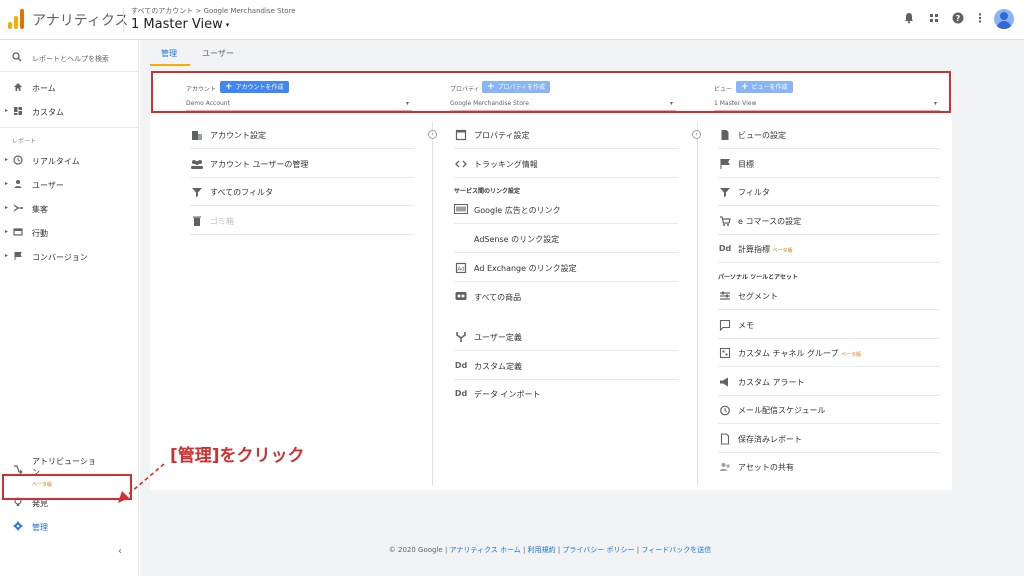 Image resolution: width=1024 pixels, height=576 pixels. I want to click on sidebar-item-conversions: ▸ コンバージョン, so click(69, 257).